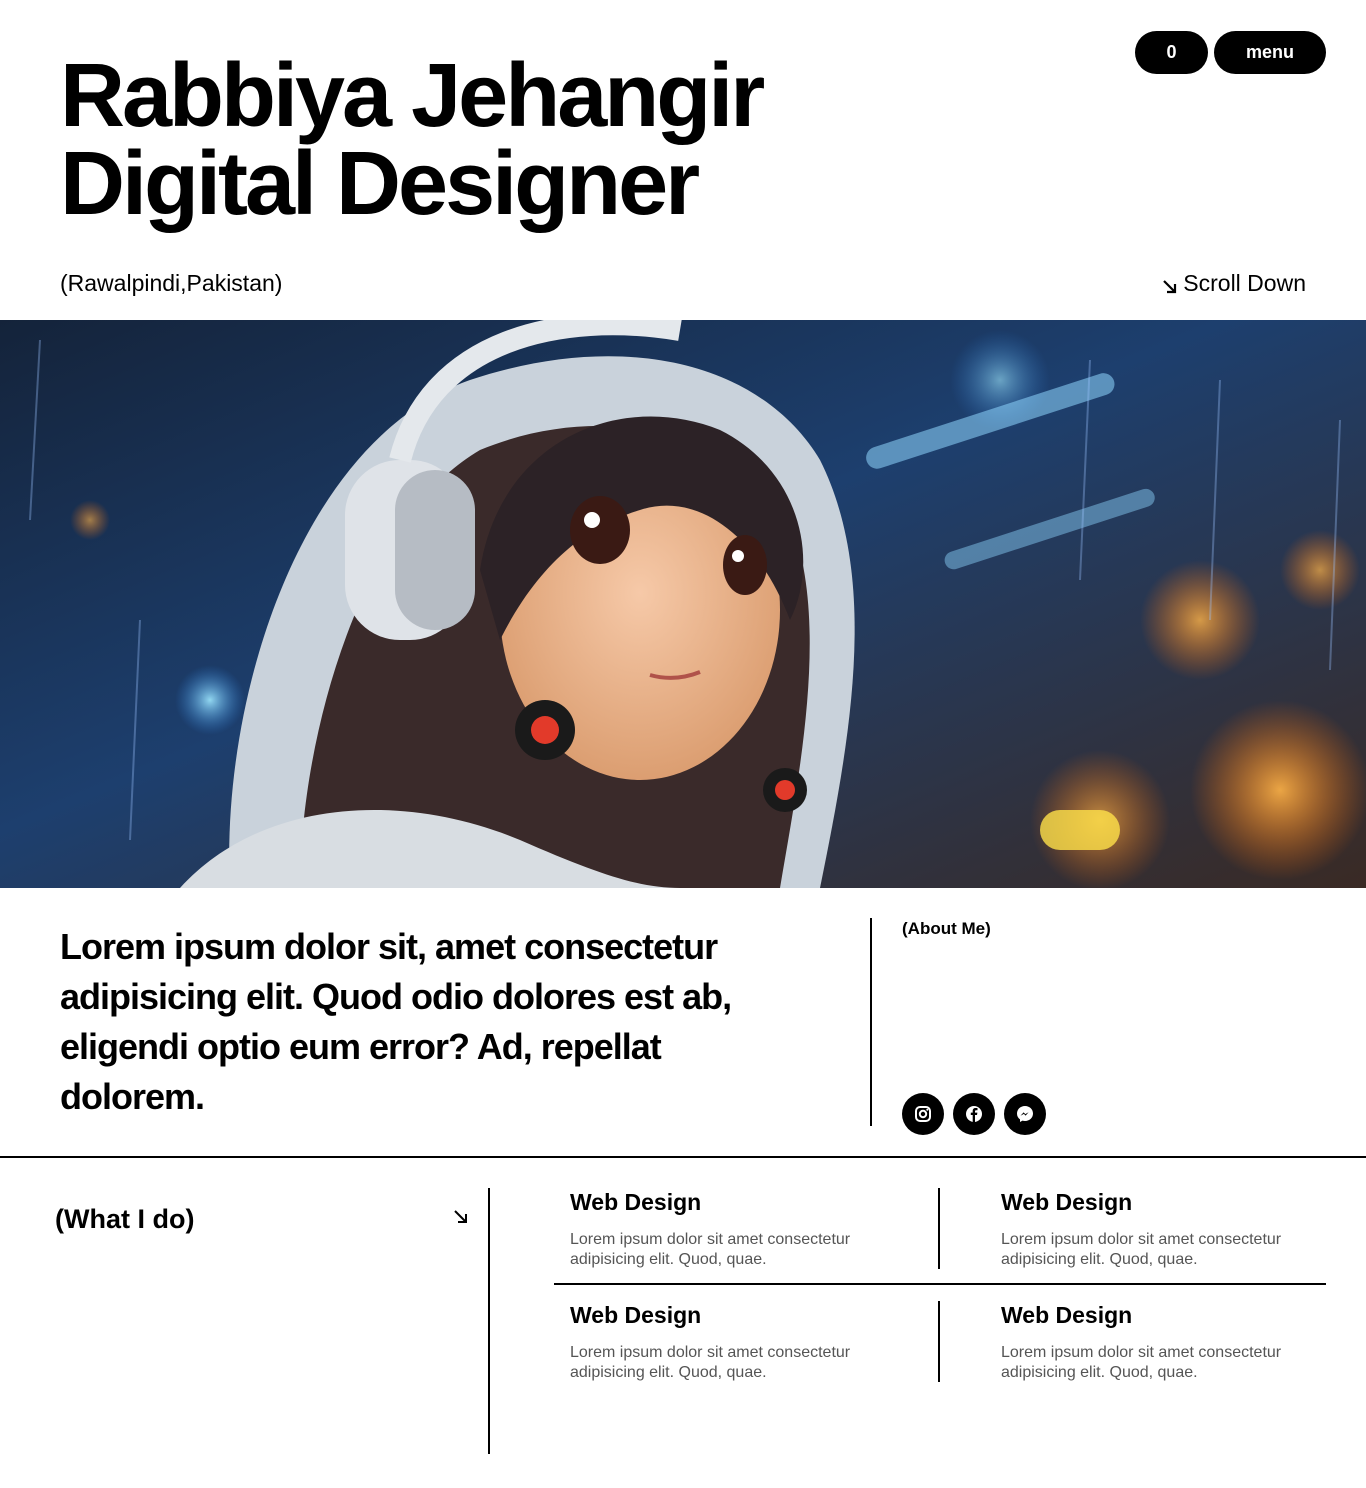 Image resolution: width=1366 pixels, height=1488 pixels. I want to click on scroll-down-link: Scroll Down, so click(1233, 283).